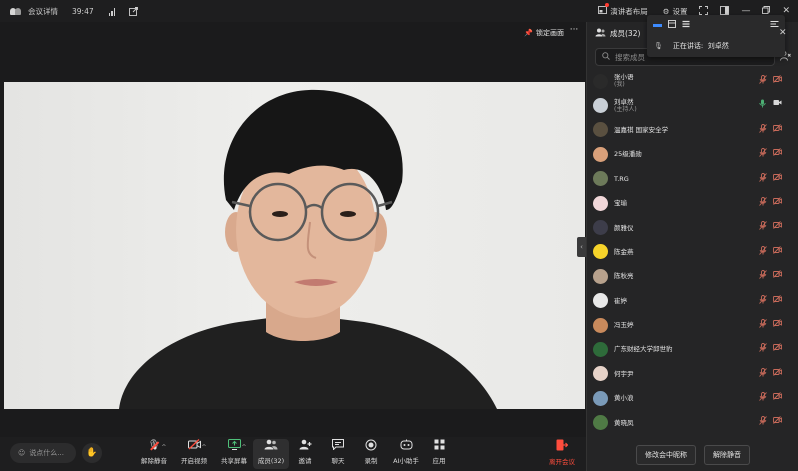 Image resolution: width=798 pixels, height=471 pixels. I want to click on member-name-text: 张小语, so click(624, 77).